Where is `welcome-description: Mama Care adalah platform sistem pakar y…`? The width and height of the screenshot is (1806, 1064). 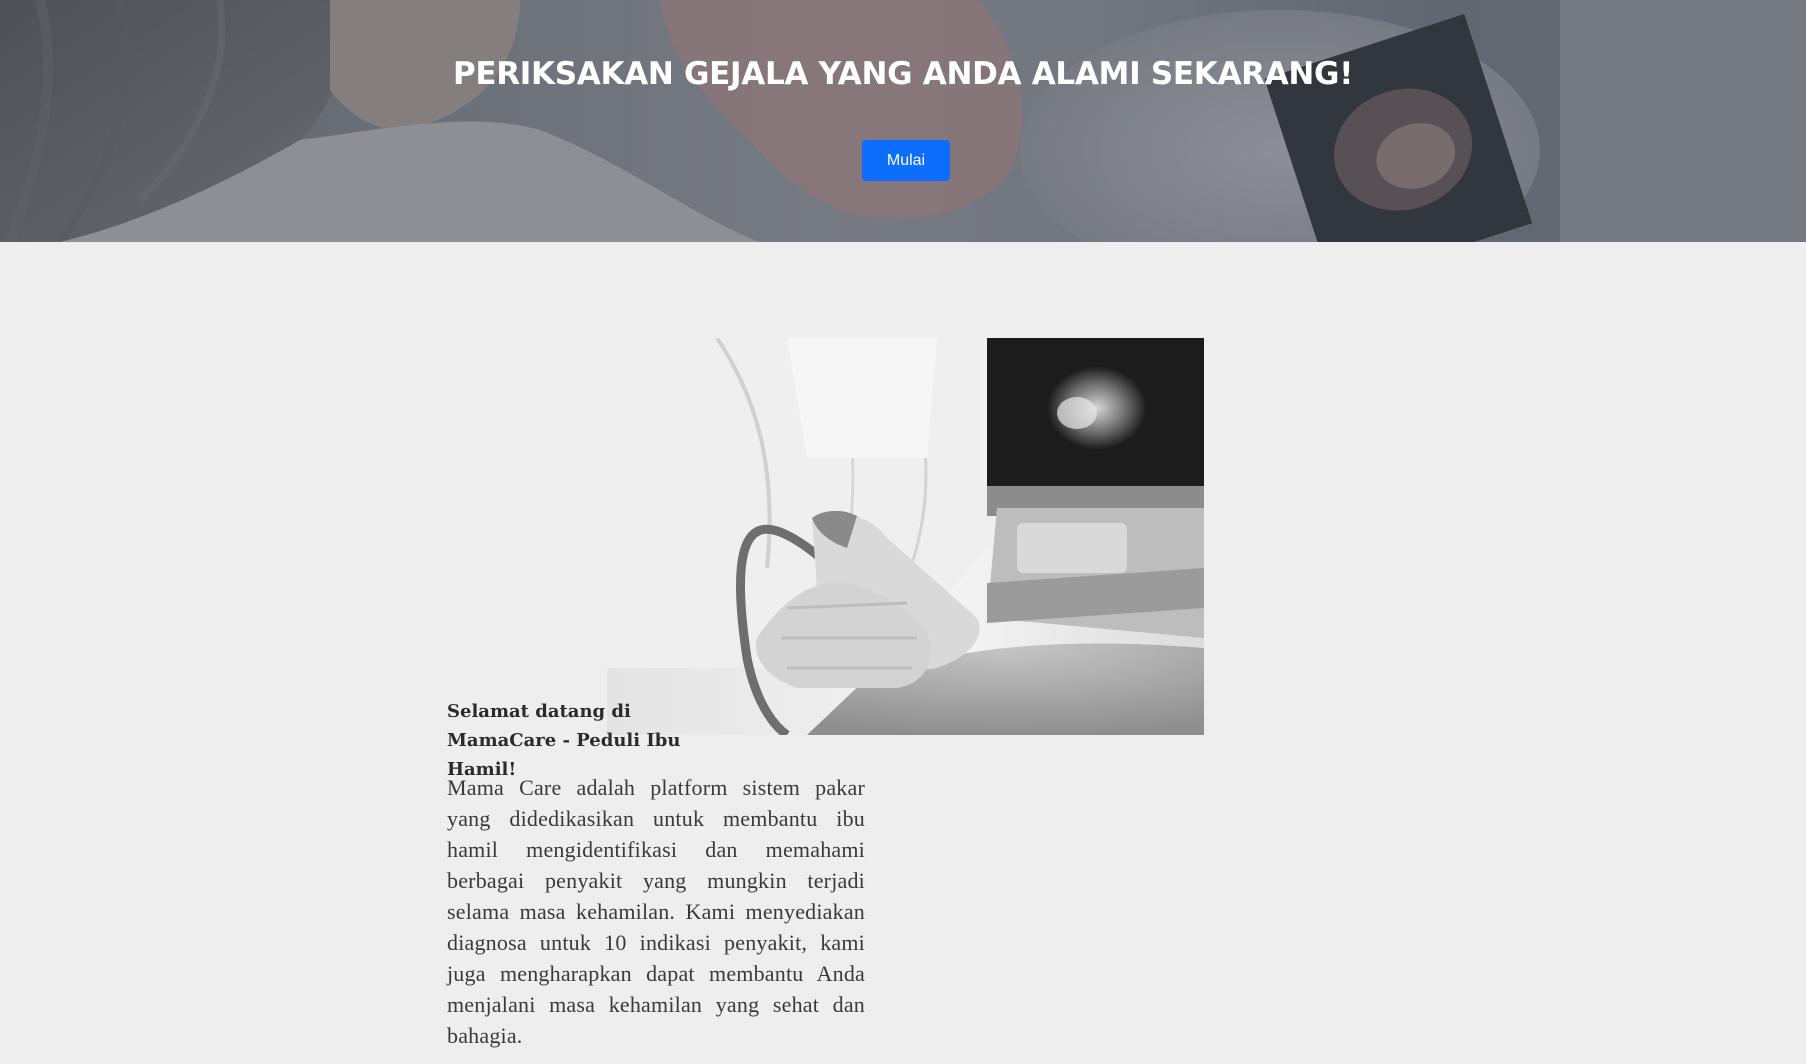 welcome-description: Mama Care adalah platform sistem pakar y… is located at coordinates (656, 911).